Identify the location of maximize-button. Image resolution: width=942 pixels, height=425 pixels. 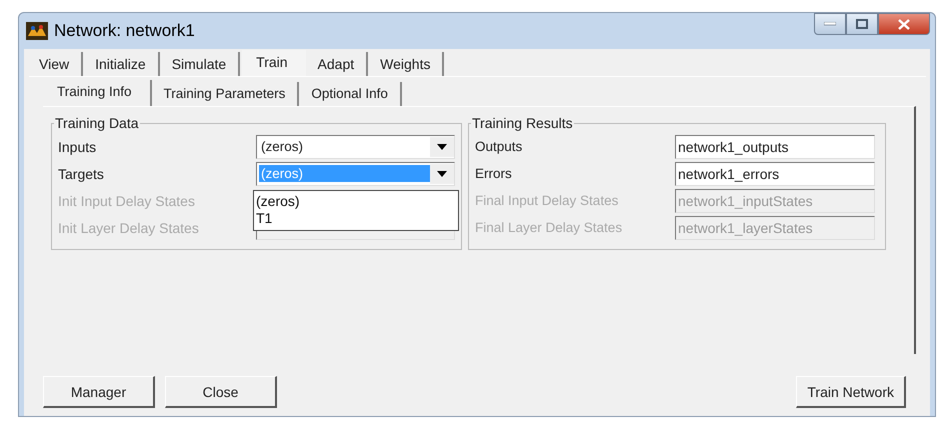
(862, 24).